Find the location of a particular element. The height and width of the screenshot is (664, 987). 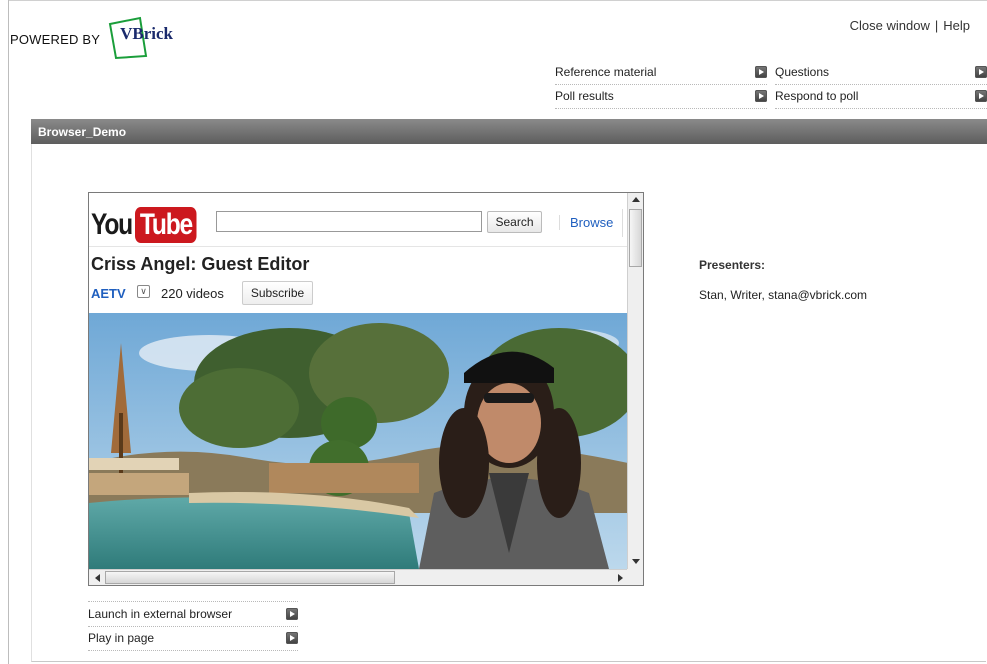

launch-external-browser-label: Launch in external browser is located at coordinates (160, 614).